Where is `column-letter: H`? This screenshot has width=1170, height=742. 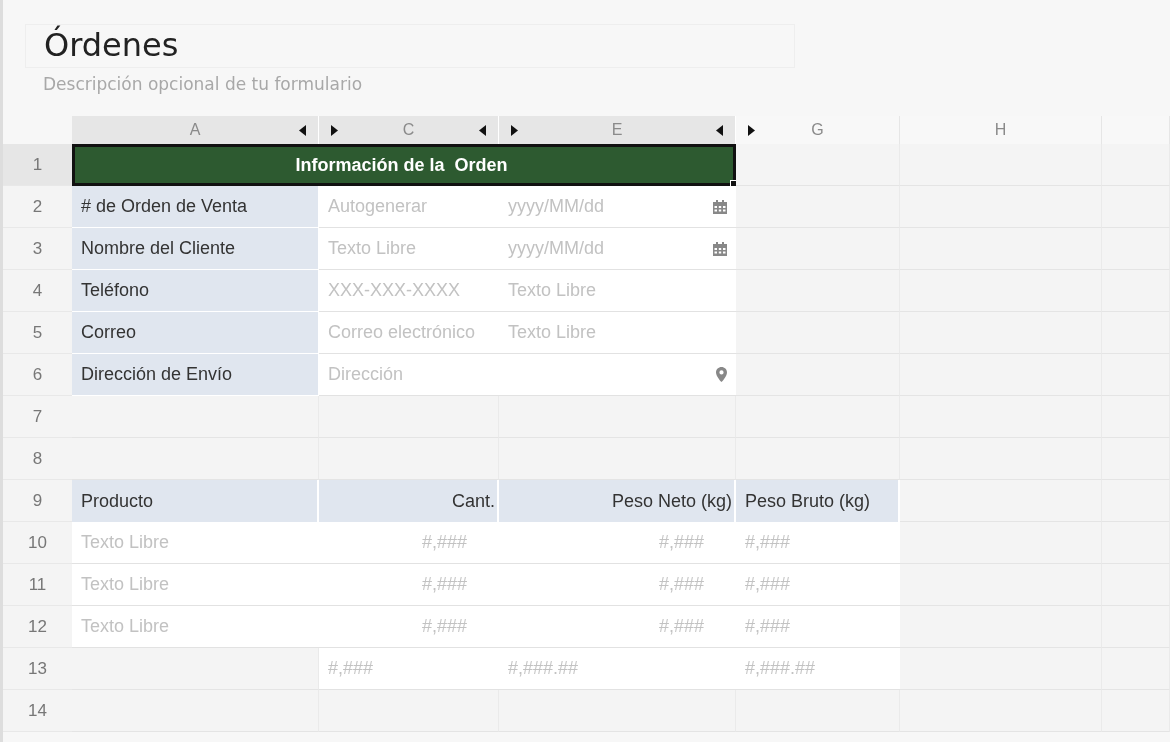 column-letter: H is located at coordinates (1000, 130).